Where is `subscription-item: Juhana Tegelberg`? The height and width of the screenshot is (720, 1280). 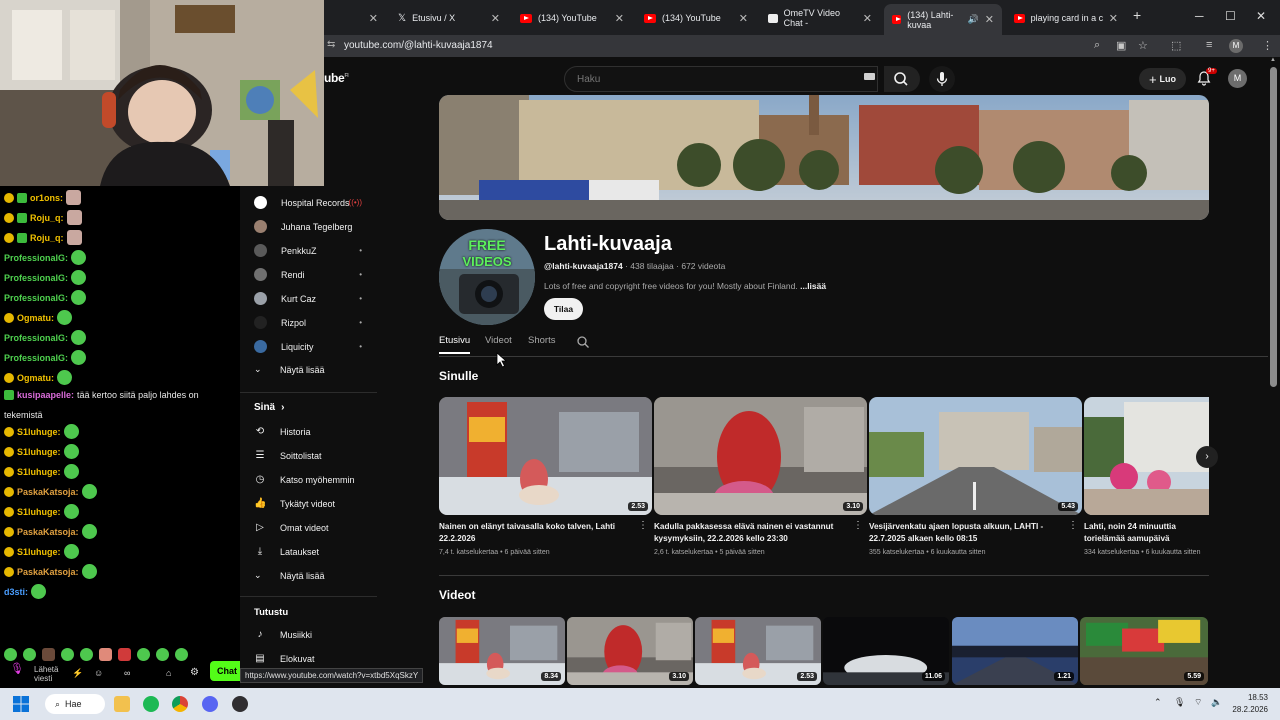
subscription-item: Juhana Tegelberg is located at coordinates (312, 226).